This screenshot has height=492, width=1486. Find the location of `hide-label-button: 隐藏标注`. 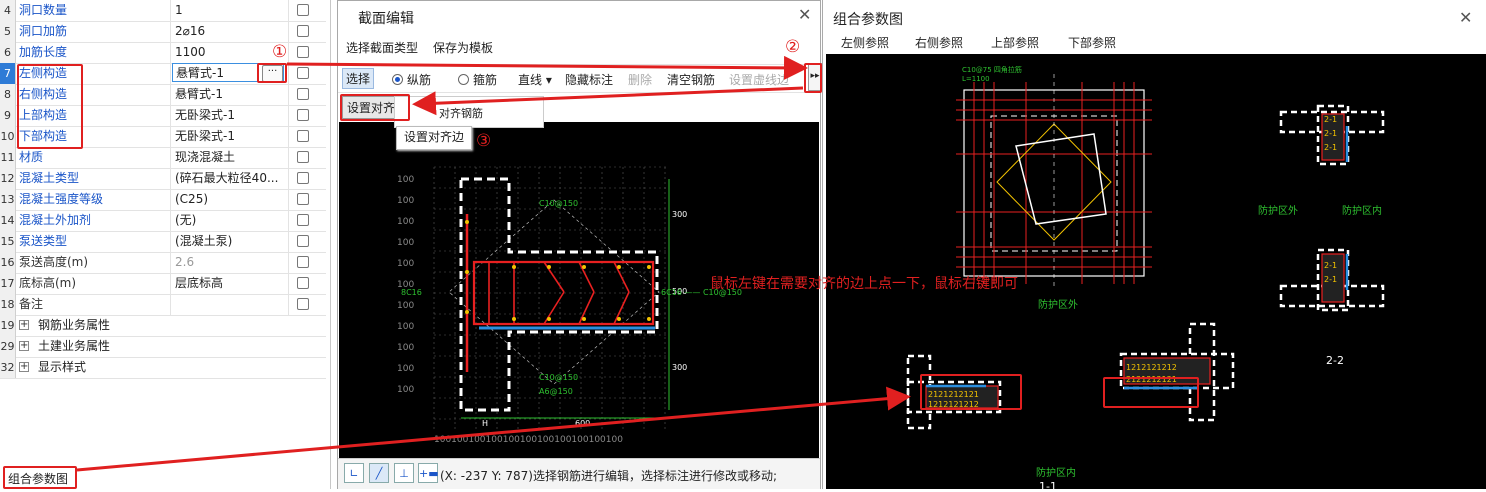

hide-label-button: 隐藏标注 is located at coordinates (589, 79).